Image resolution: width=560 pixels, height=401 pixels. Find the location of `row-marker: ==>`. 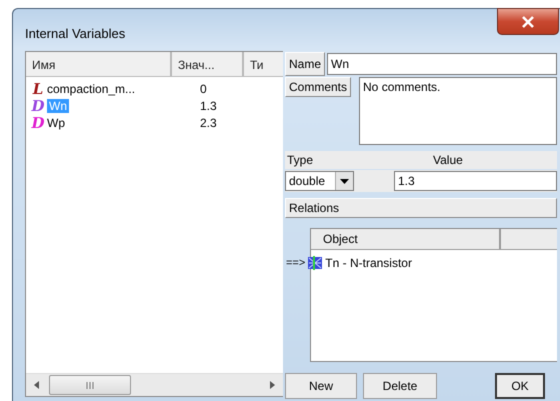

row-marker: ==> is located at coordinates (296, 263).